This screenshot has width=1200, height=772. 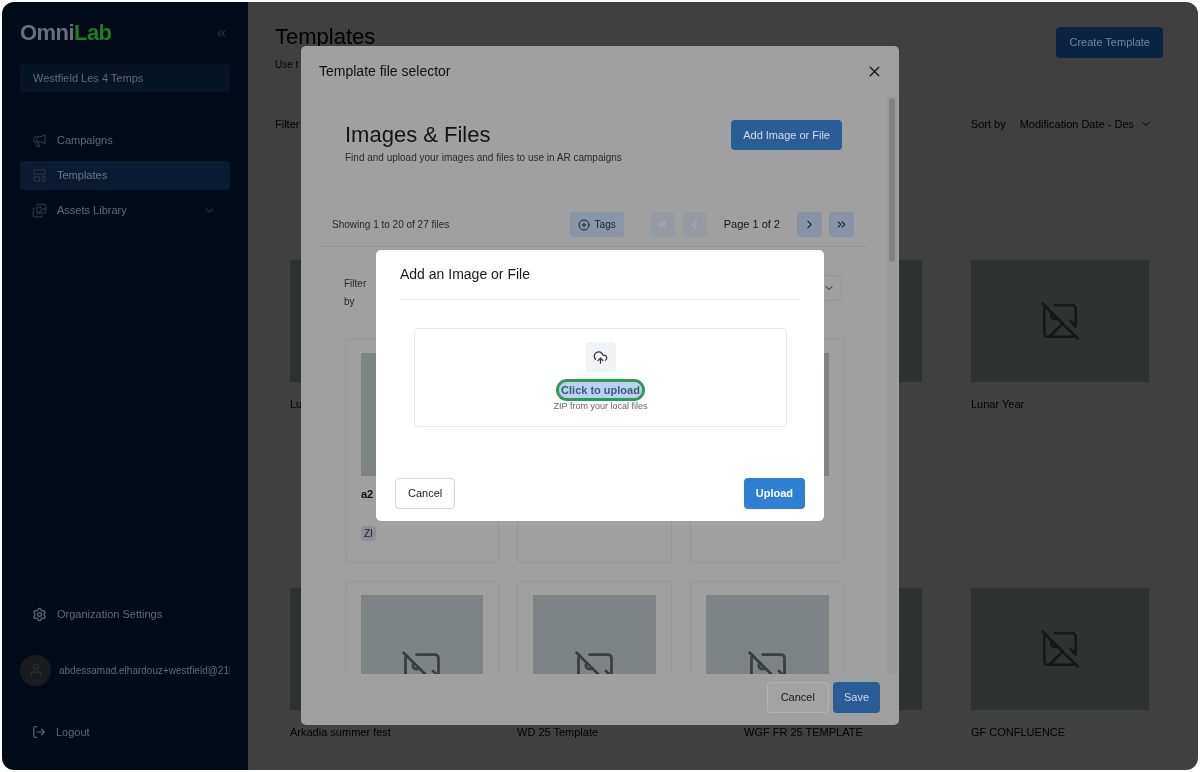 I want to click on dialog-title: Add an Image or File, so click(x=465, y=274).